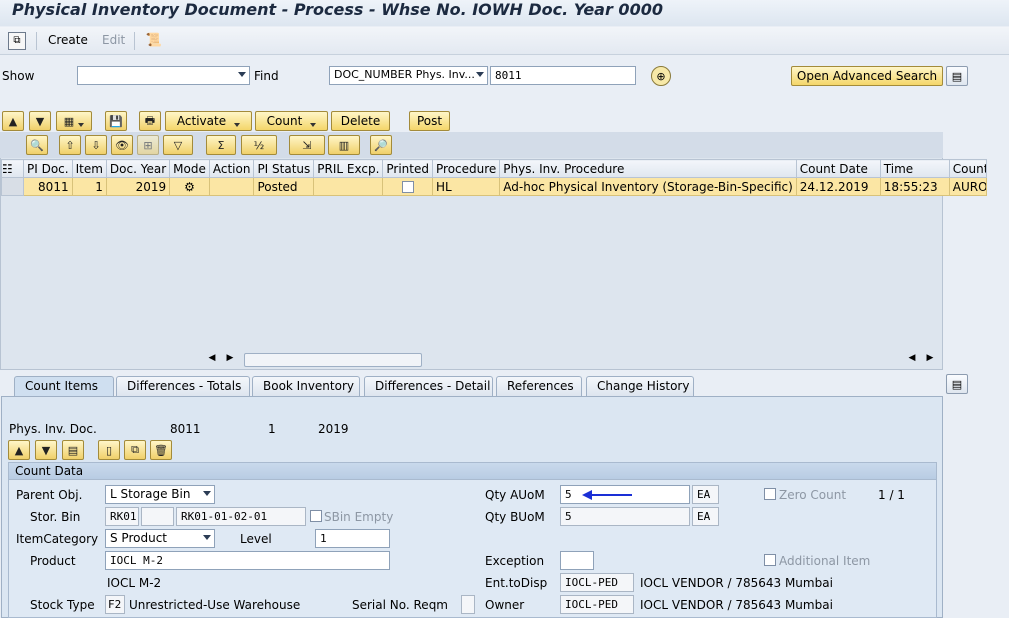 Image resolution: width=1009 pixels, height=618 pixels. Describe the element at coordinates (135, 450) in the screenshot. I see `copy-item-icon: ⧉` at that location.